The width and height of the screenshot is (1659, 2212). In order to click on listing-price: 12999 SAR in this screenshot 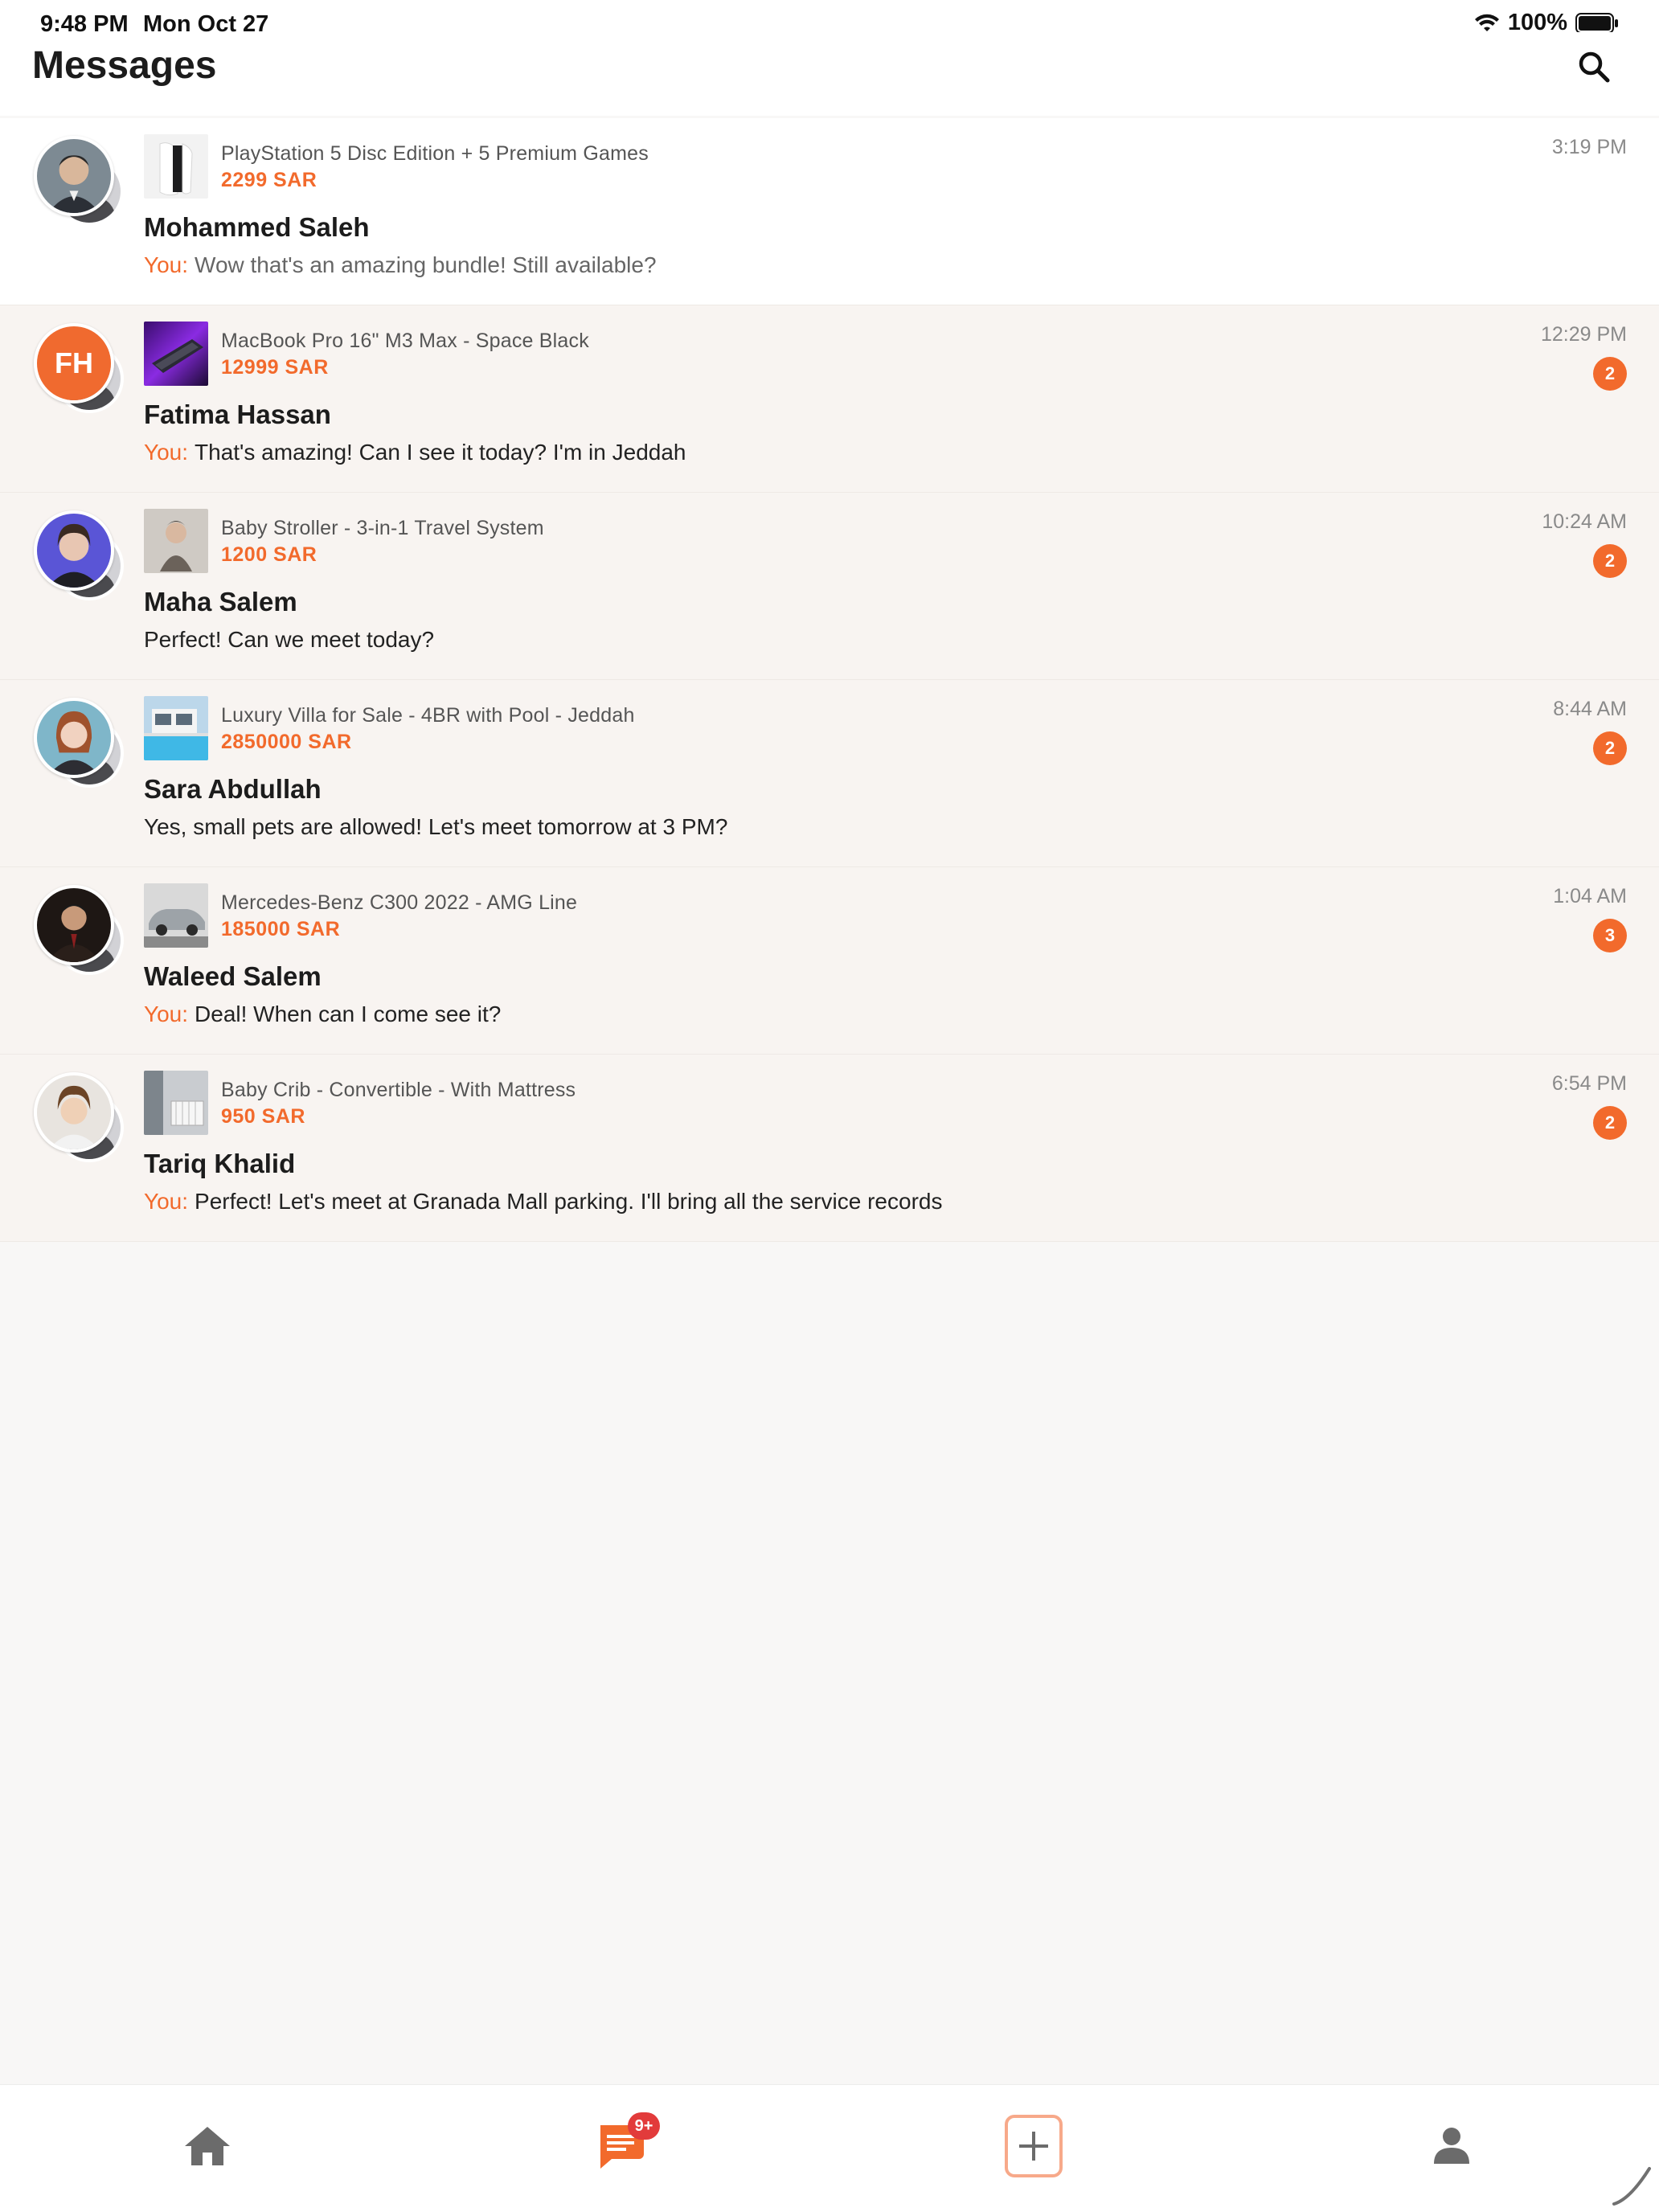, I will do `click(275, 367)`.